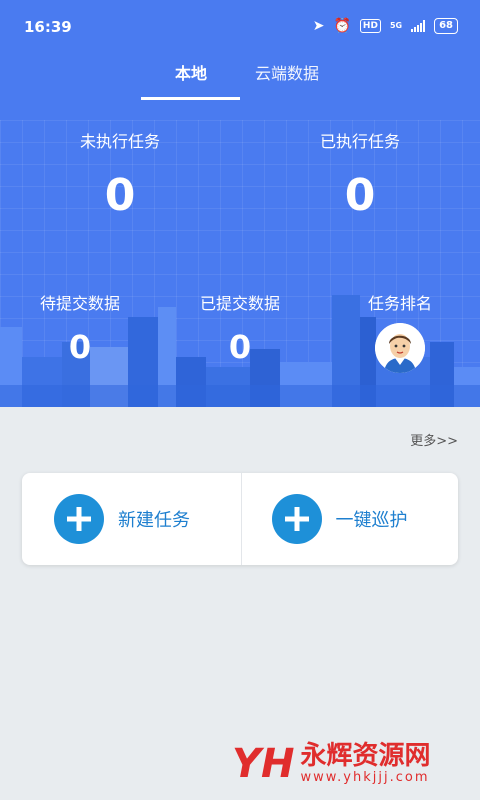 The width and height of the screenshot is (480, 800). I want to click on user-avatar-icon, so click(400, 348).